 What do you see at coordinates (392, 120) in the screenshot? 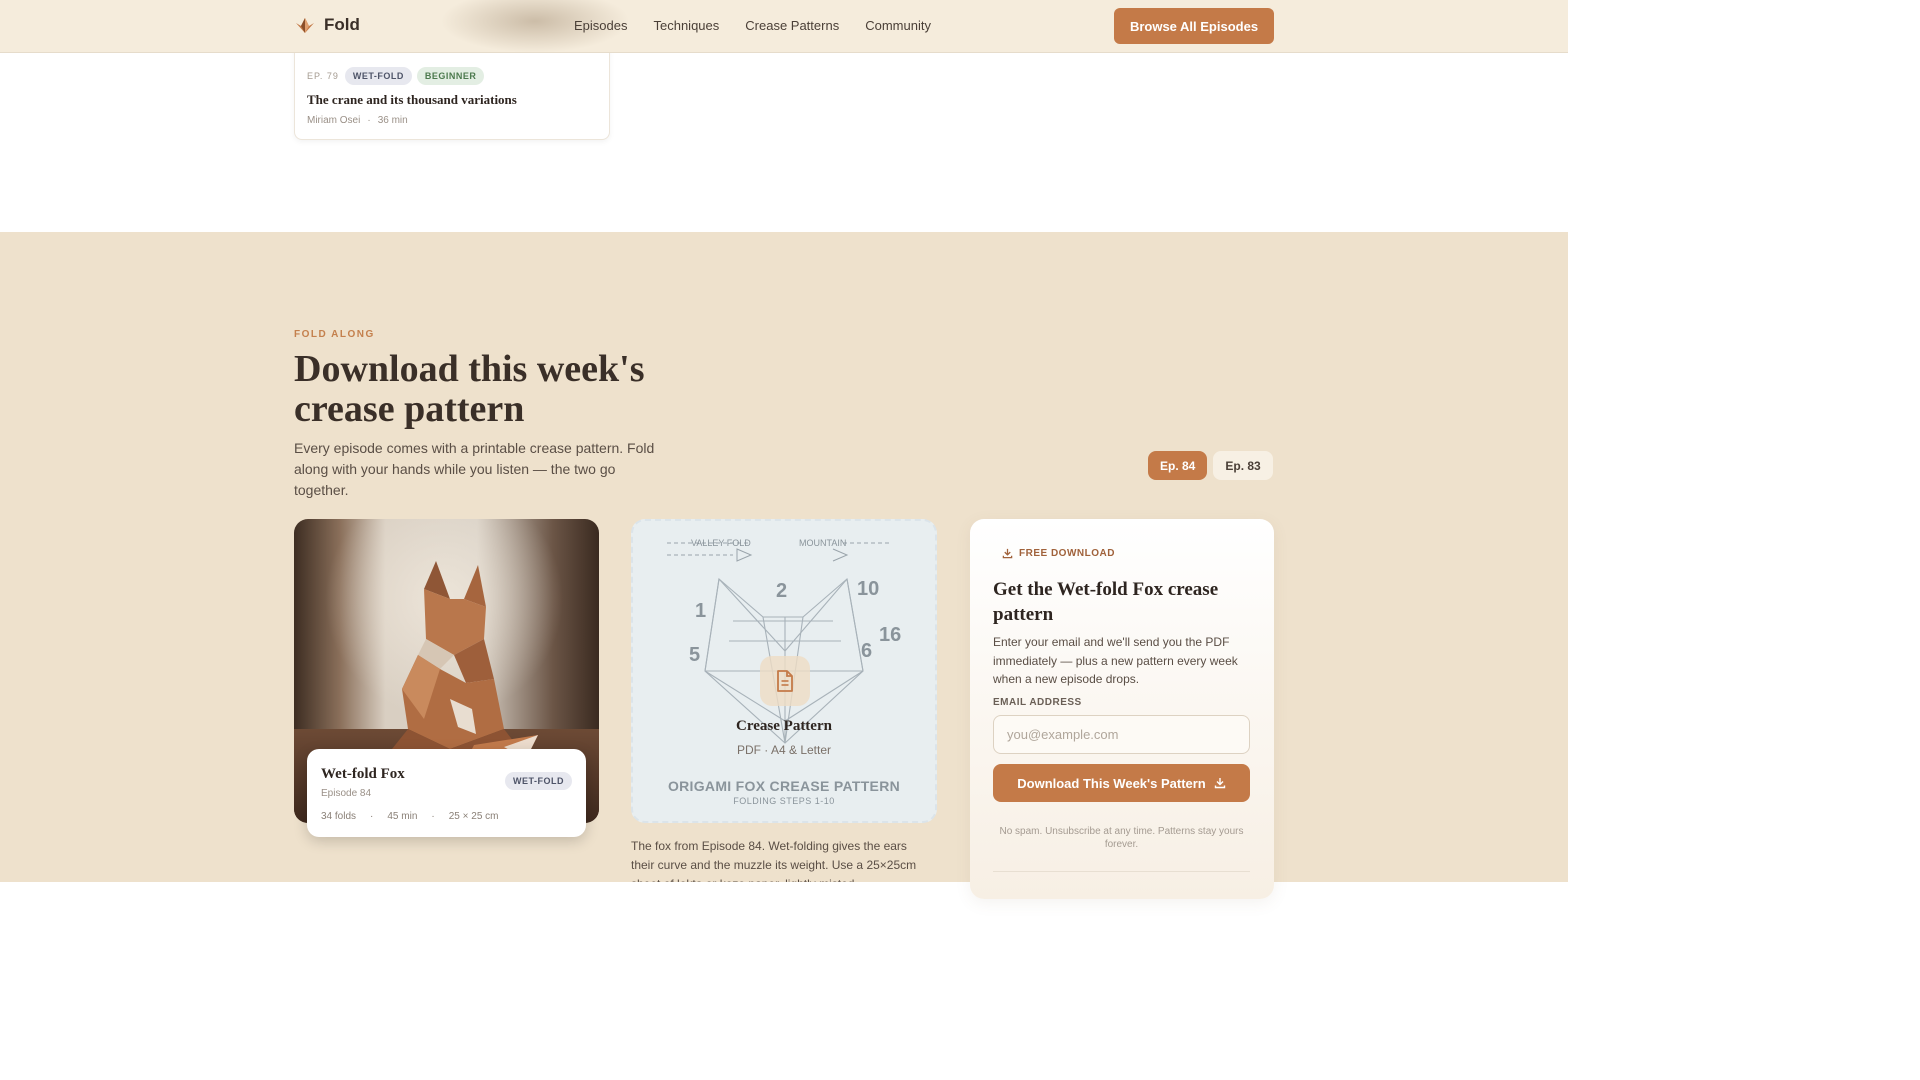
I see `episode-duration: 36 min` at bounding box center [392, 120].